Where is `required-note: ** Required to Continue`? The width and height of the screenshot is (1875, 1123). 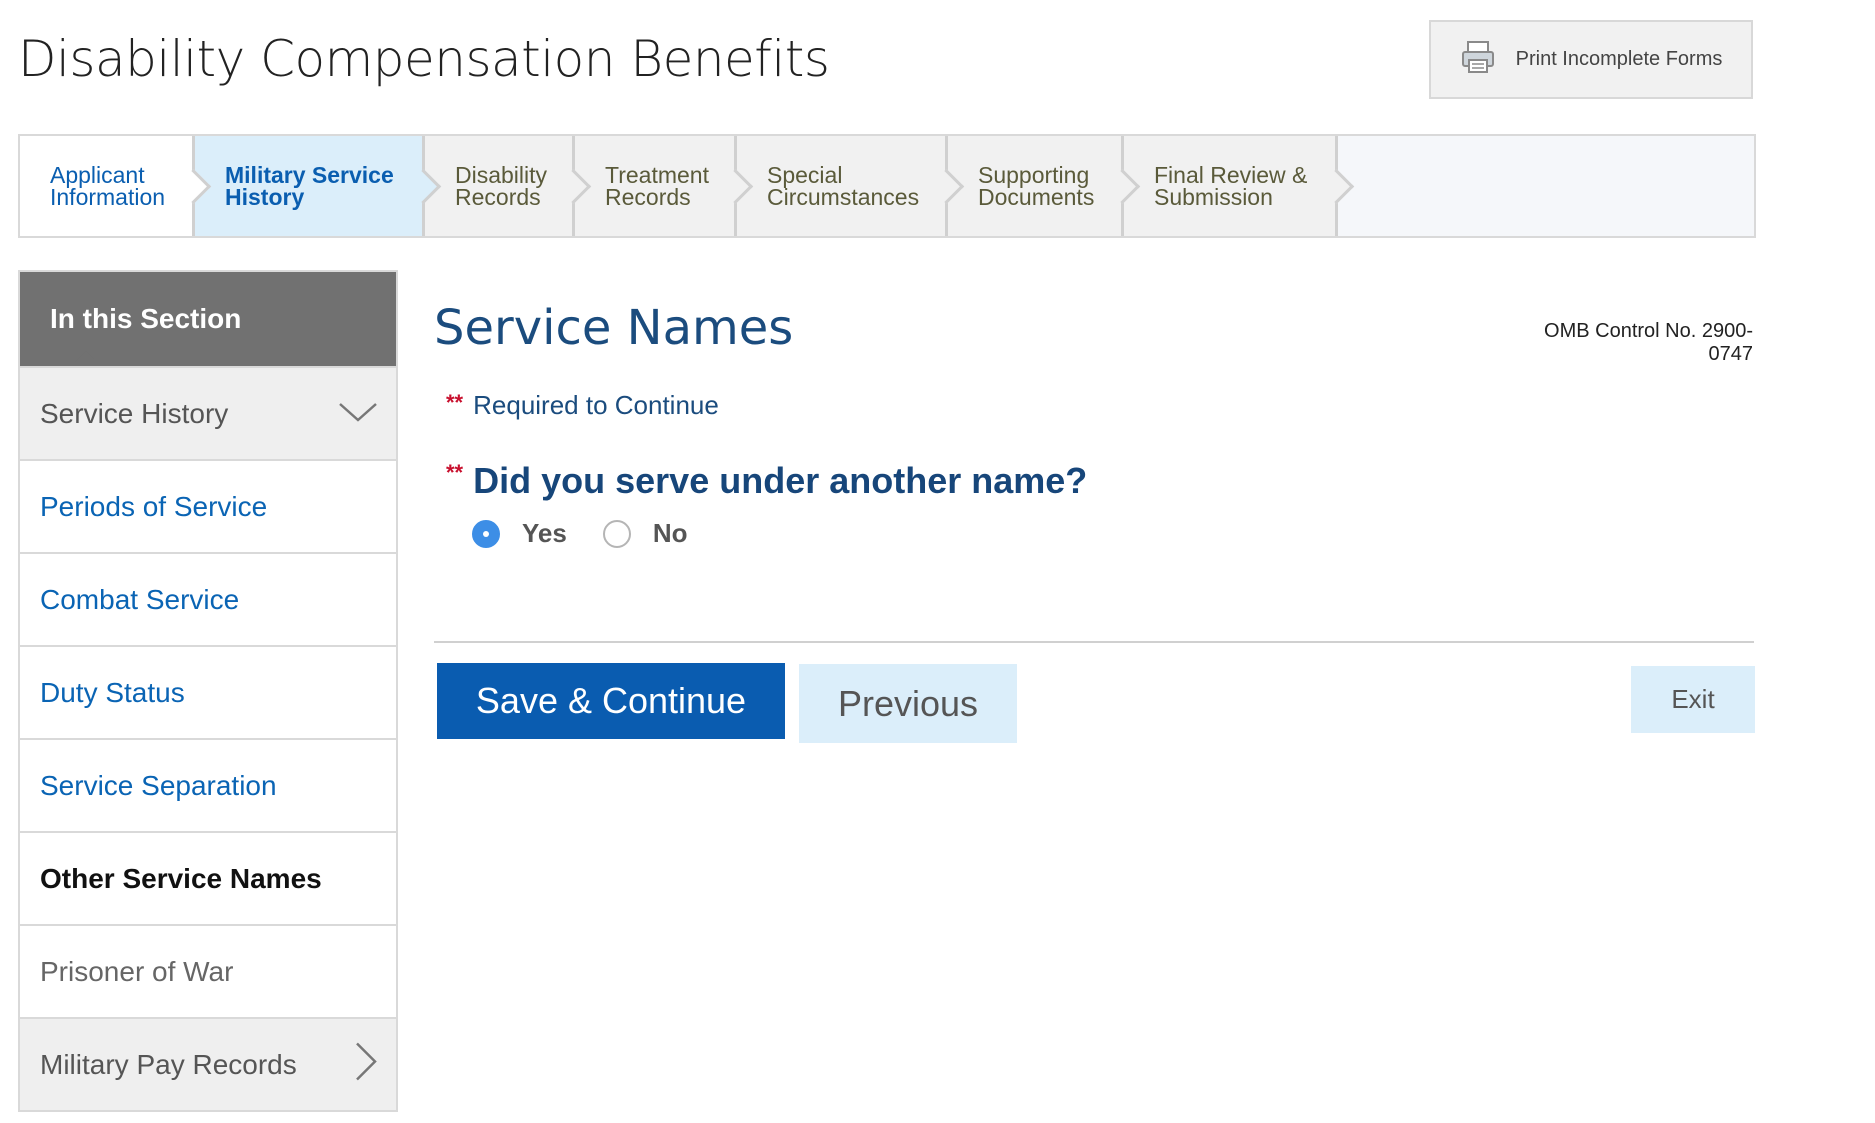
required-note: ** Required to Continue is located at coordinates (582, 405).